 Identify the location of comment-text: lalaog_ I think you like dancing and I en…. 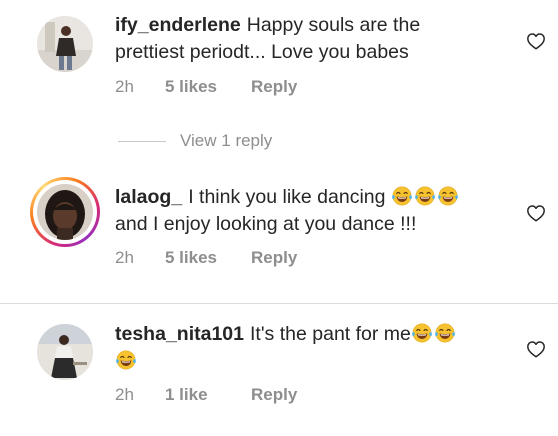
(312, 211).